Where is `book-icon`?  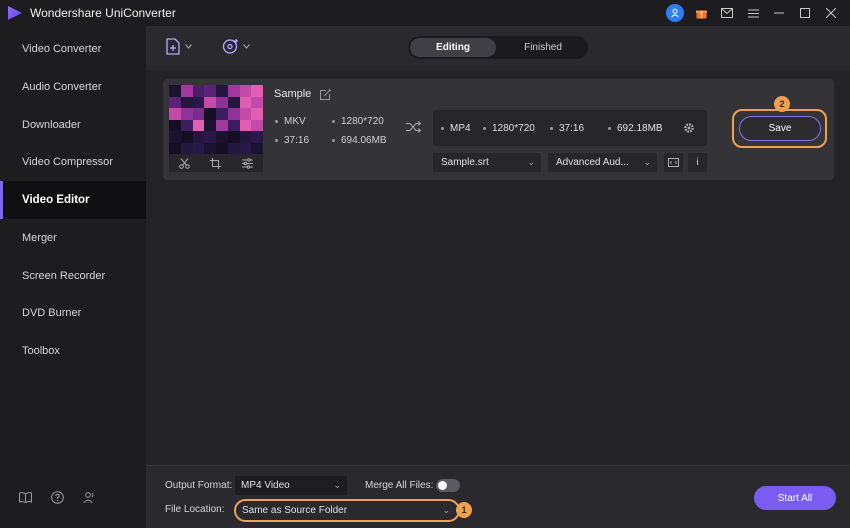 book-icon is located at coordinates (25, 497).